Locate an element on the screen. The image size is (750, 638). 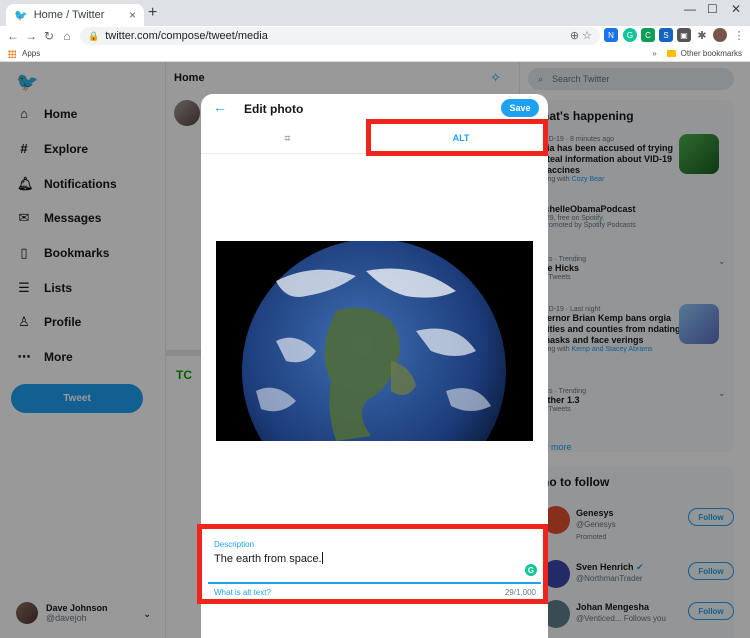
extension-new-icon: N is located at coordinates (611, 35).